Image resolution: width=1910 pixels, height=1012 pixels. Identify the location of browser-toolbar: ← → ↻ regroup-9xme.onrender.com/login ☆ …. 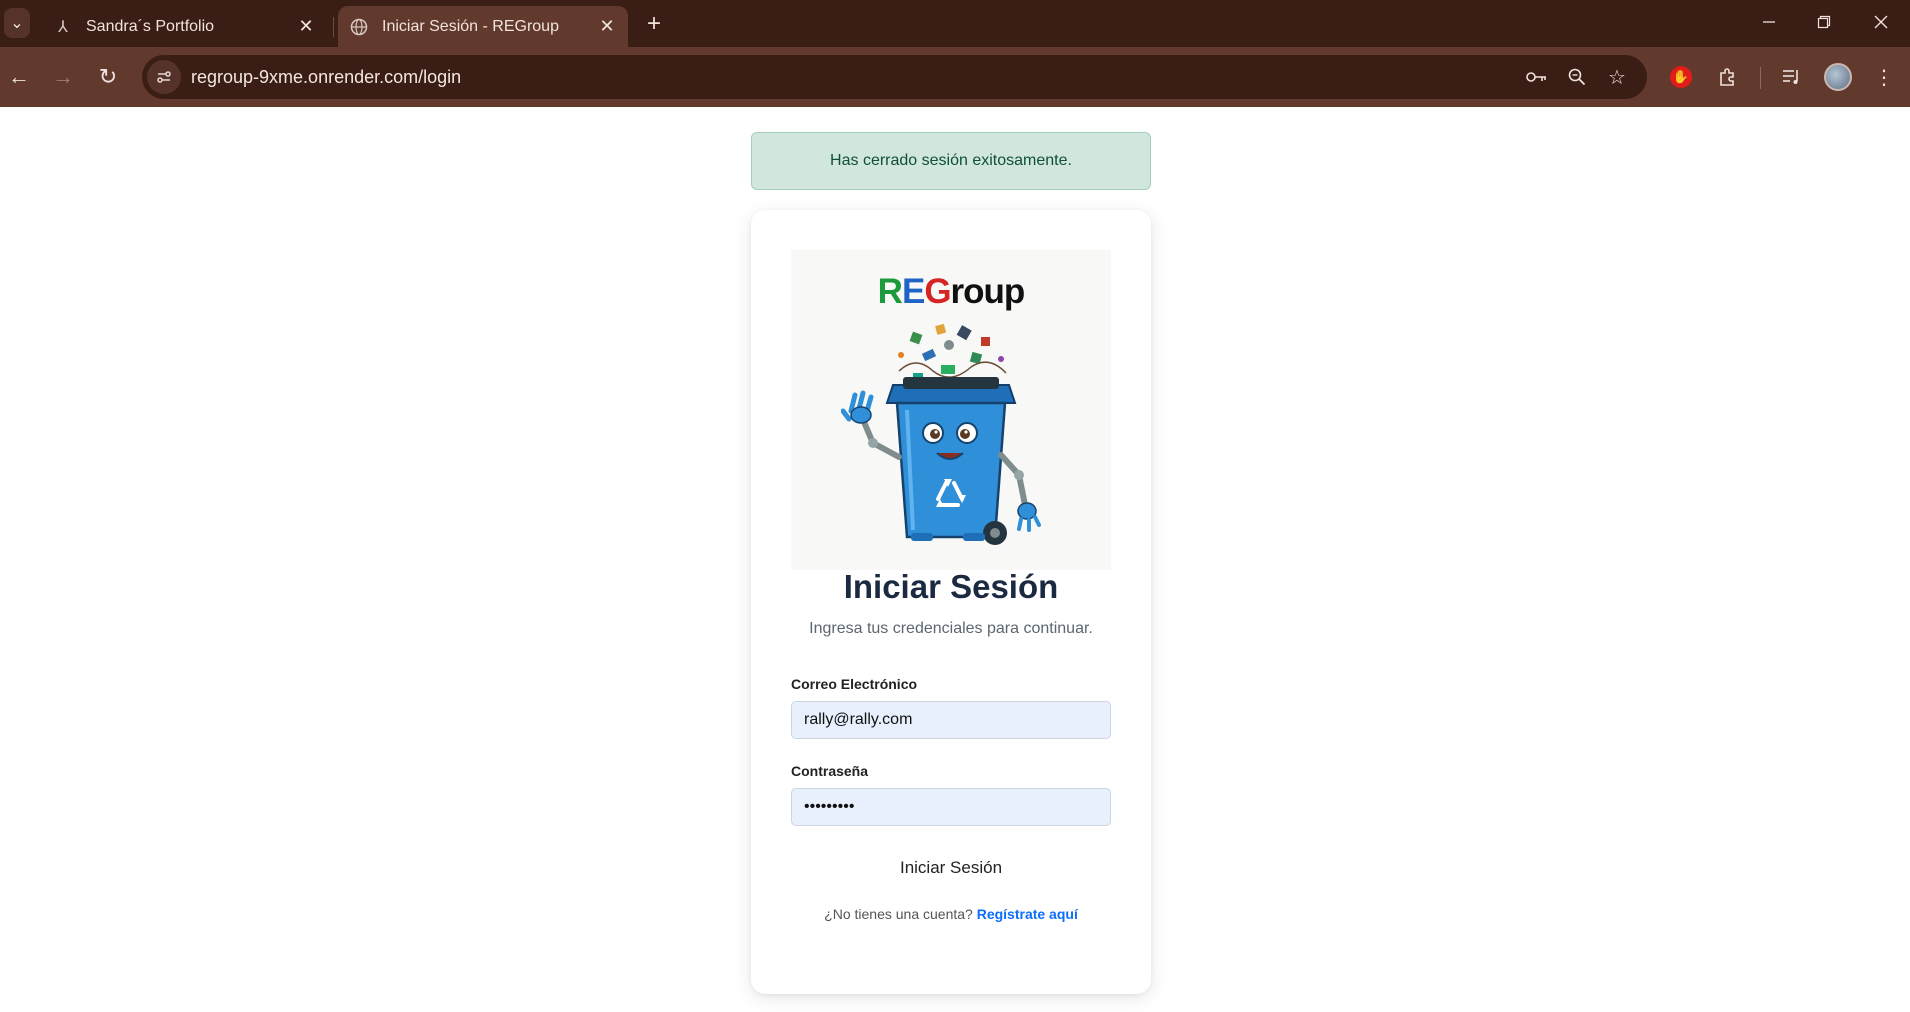
(955, 77).